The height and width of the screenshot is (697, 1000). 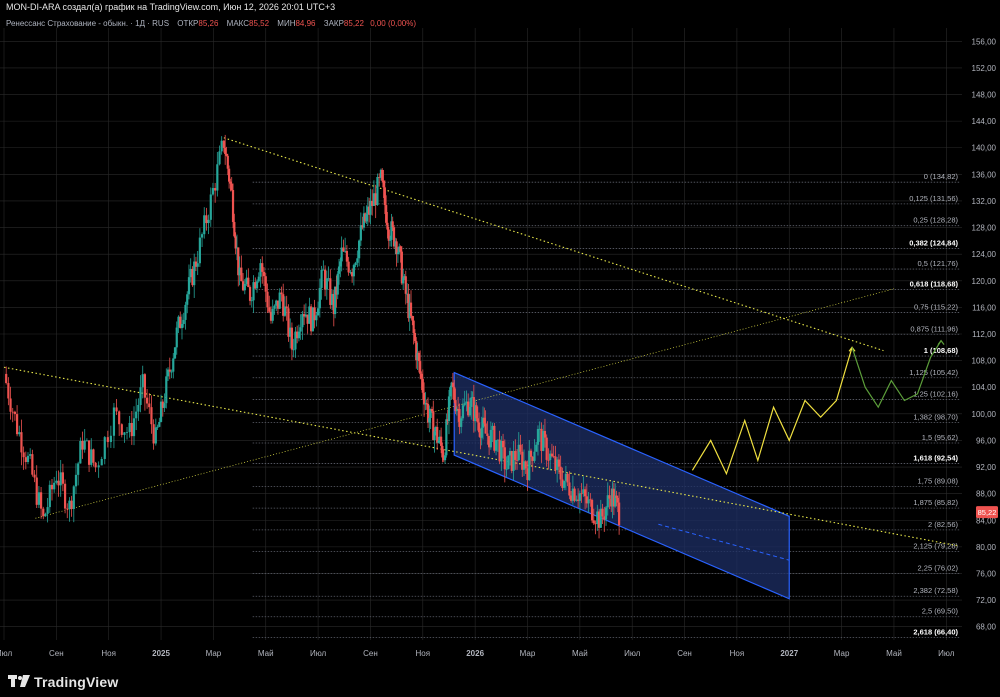 What do you see at coordinates (935, 393) in the screenshot?
I see `fib-level-label: 1,25 (102,16)` at bounding box center [935, 393].